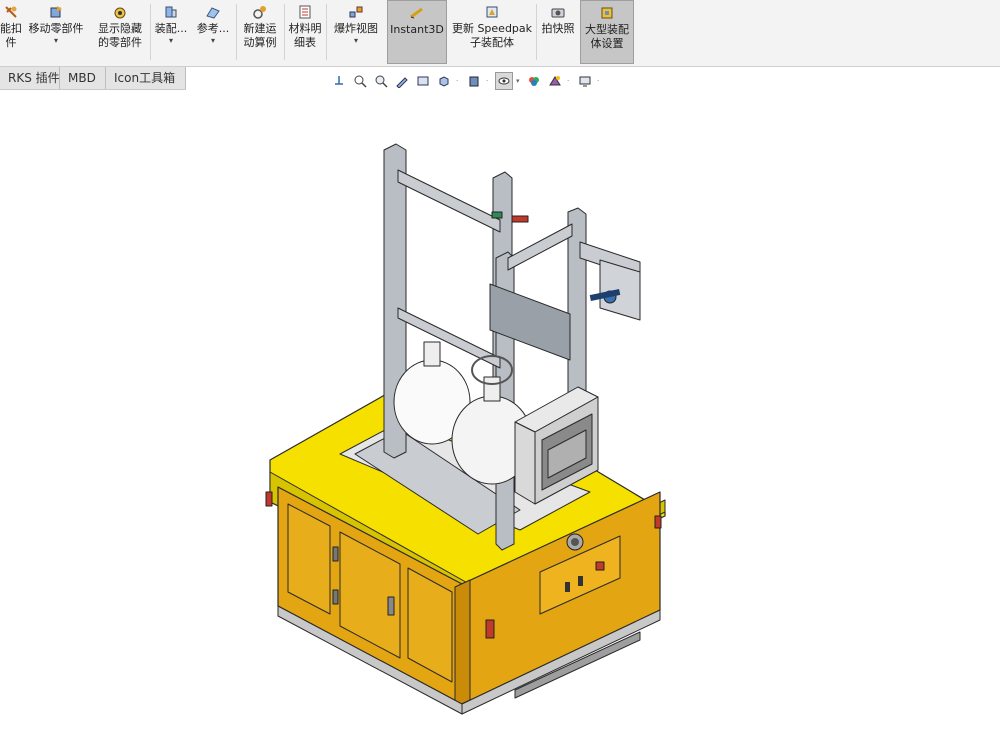  What do you see at coordinates (213, 13) in the screenshot?
I see `reference-geometry-icon` at bounding box center [213, 13].